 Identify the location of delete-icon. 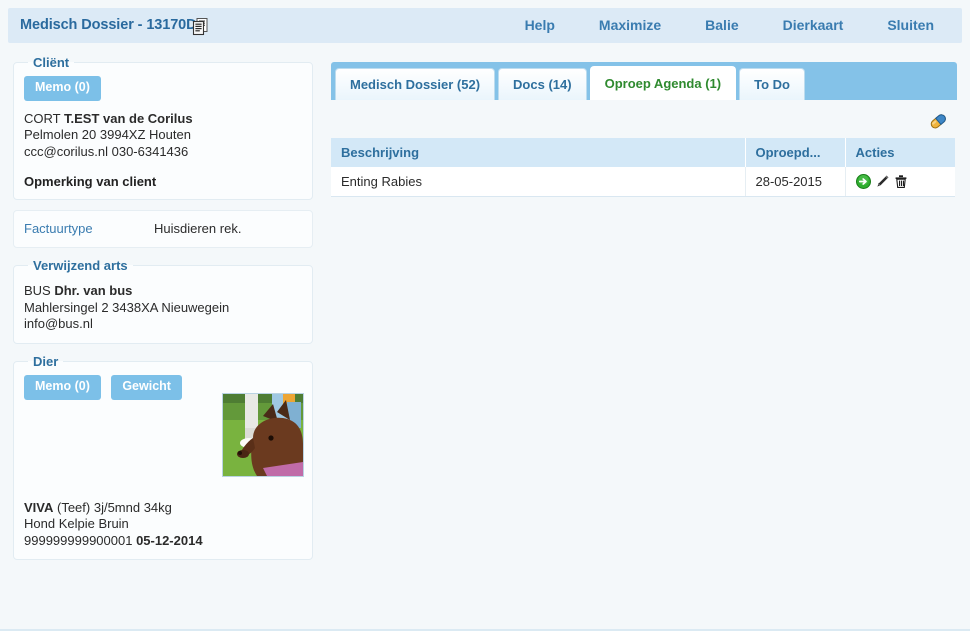
(901, 181).